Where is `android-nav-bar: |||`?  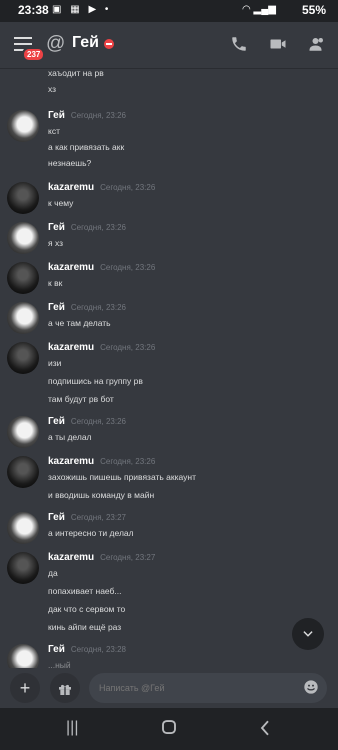 android-nav-bar: ||| is located at coordinates (169, 729).